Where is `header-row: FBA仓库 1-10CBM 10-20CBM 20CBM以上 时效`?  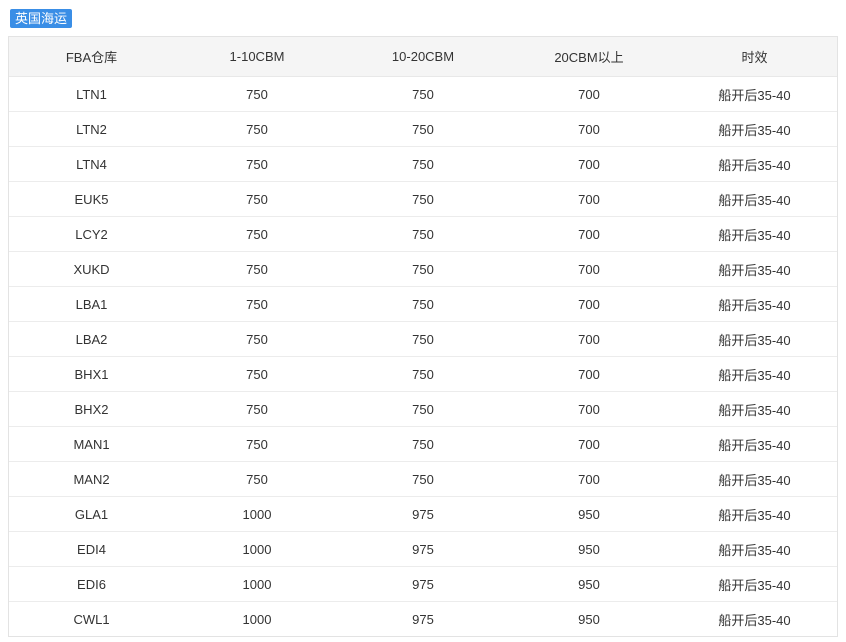
header-row: FBA仓库 1-10CBM 10-20CBM 20CBM以上 时效 is located at coordinates (423, 57).